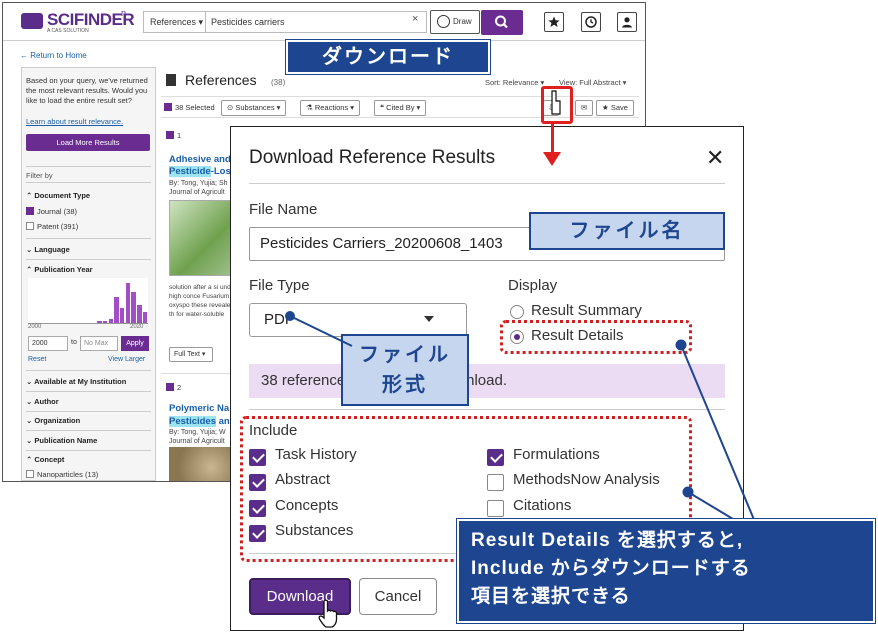 The height and width of the screenshot is (636, 878). I want to click on caret-down-icon, so click(429, 319).